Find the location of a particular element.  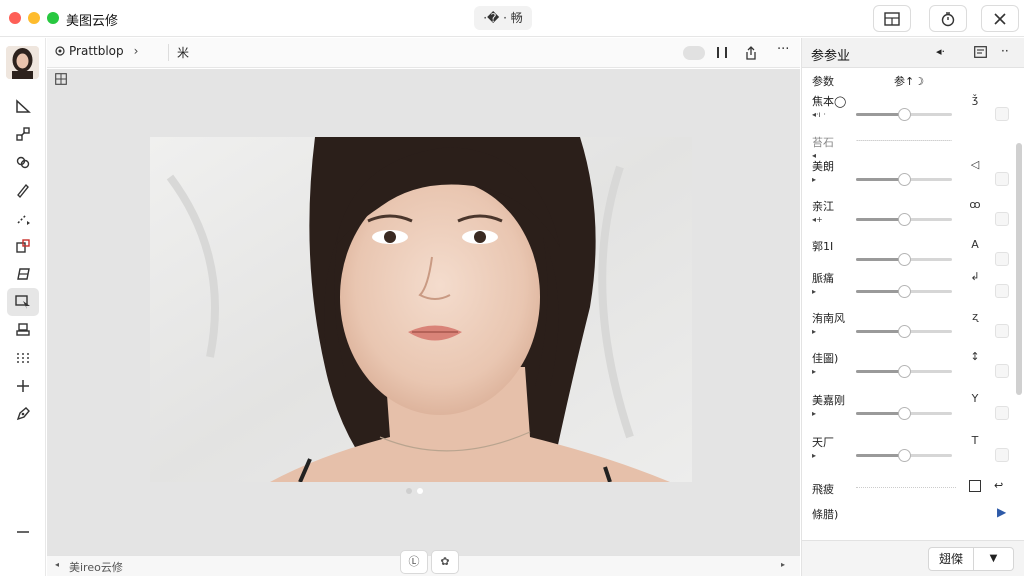

breadcrumb-label: Prattblop is located at coordinates (96, 51).